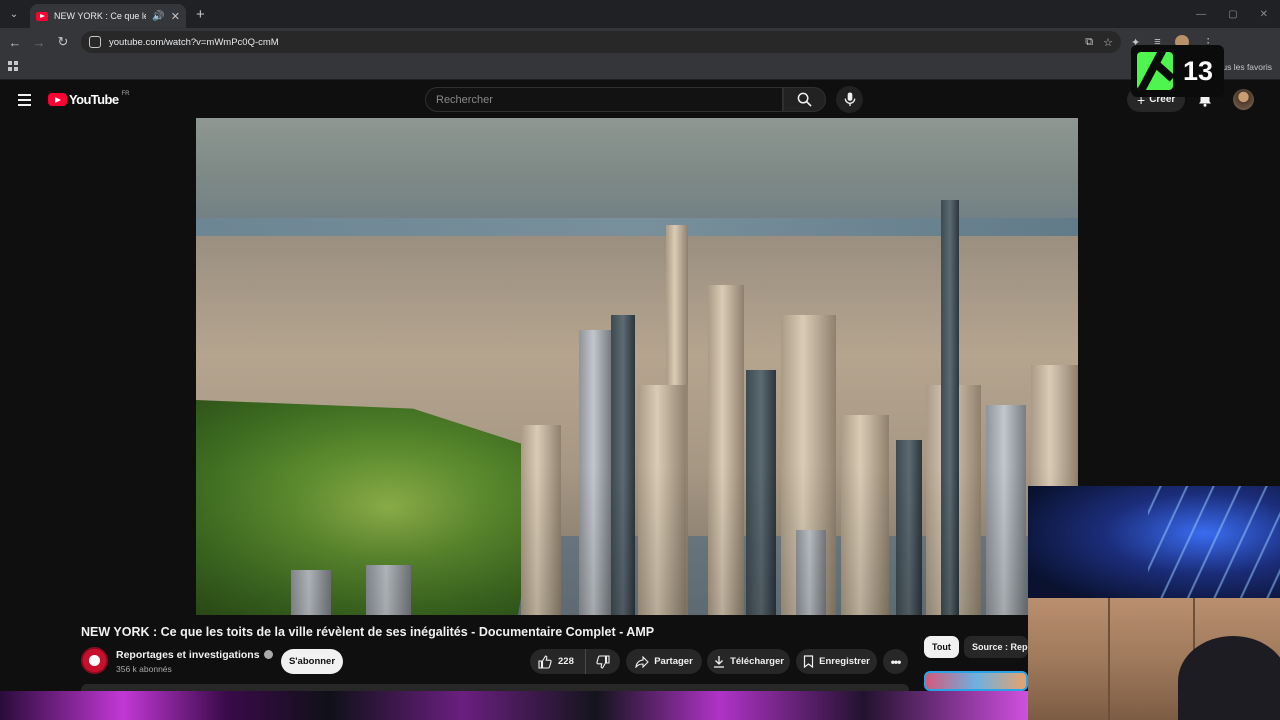 This screenshot has width=1280, height=720. Describe the element at coordinates (1089, 42) in the screenshot. I see `install-app-icon: ⧉` at that location.